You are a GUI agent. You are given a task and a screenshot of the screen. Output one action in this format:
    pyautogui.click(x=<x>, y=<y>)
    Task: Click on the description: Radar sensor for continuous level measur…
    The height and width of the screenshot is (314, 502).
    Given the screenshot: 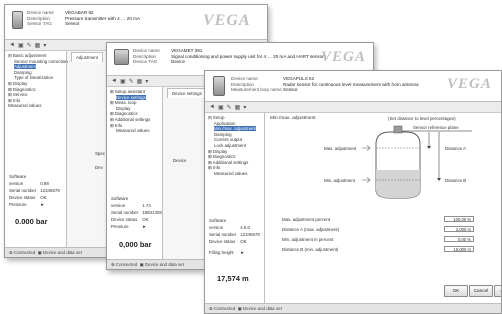 What is the action you would take?
    pyautogui.click(x=351, y=84)
    